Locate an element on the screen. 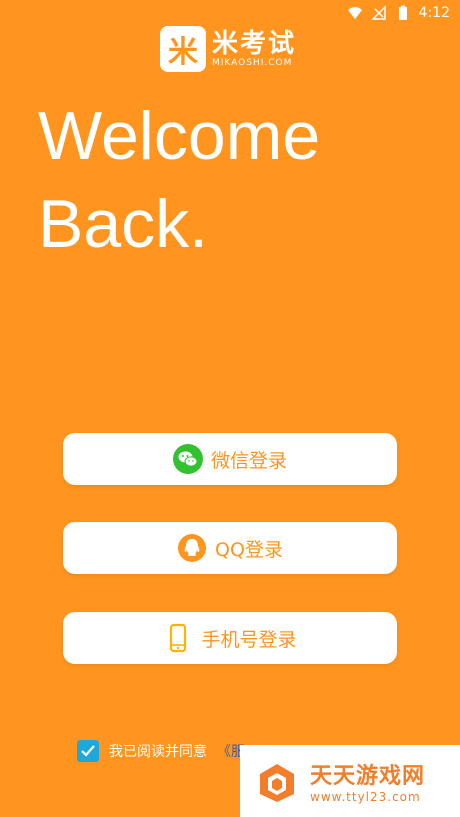  wechat-login-button: 微信登录 is located at coordinates (230, 459).